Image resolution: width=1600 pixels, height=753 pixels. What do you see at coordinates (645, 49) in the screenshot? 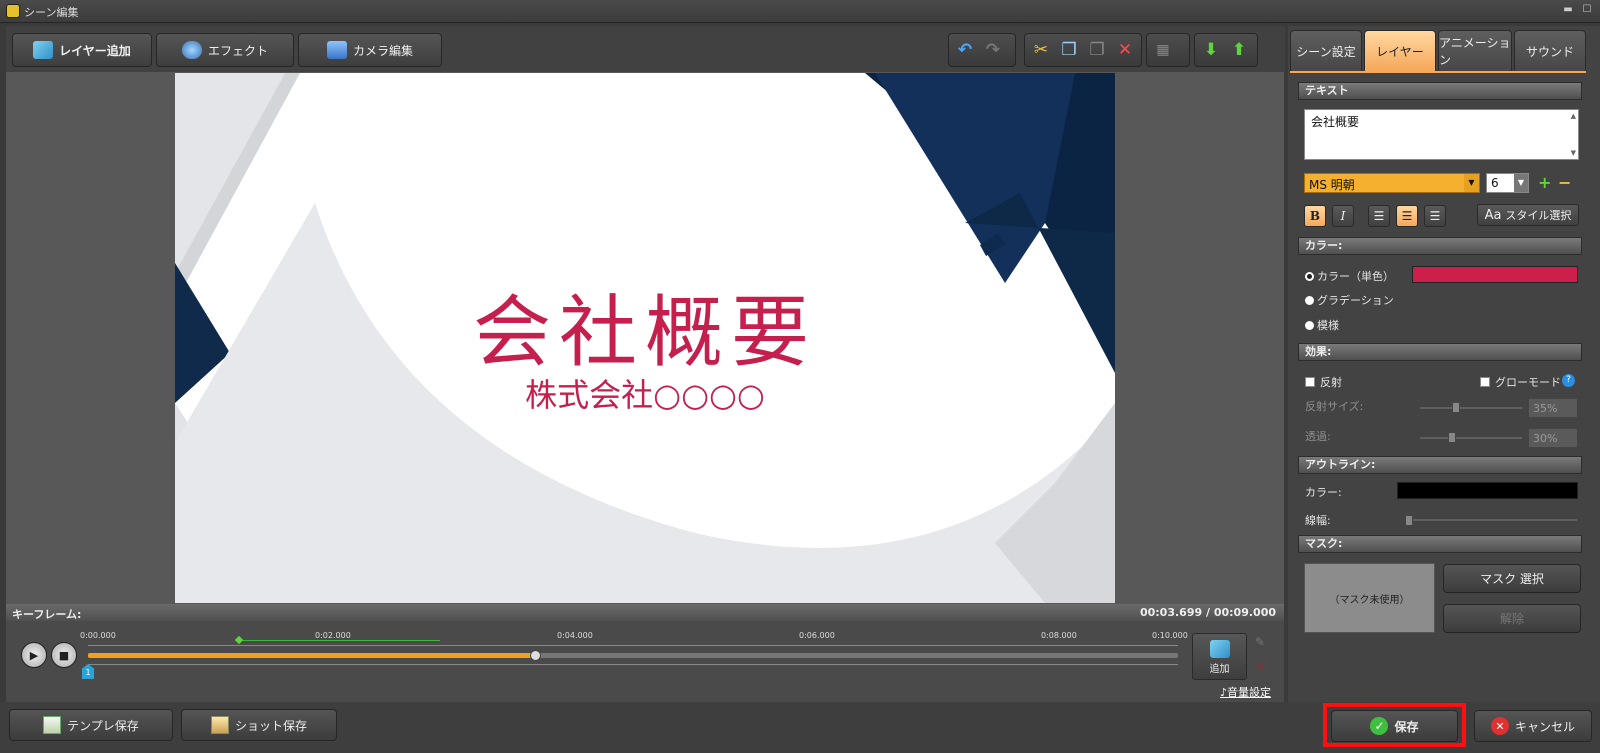
I see `toolbar: レイヤー追加 エフェクト カメラ編集 ↶ ↷ ✂ ❐ ❐ ✕ ▦ ⬇ ⬆` at bounding box center [645, 49].